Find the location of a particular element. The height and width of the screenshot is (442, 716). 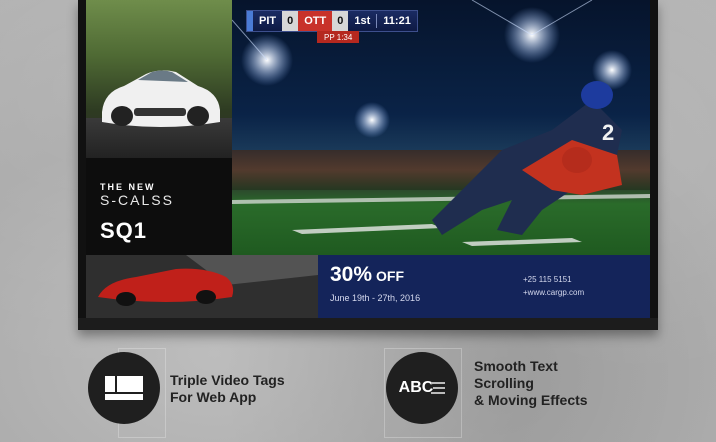

white-car-image is located at coordinates (159, 79).